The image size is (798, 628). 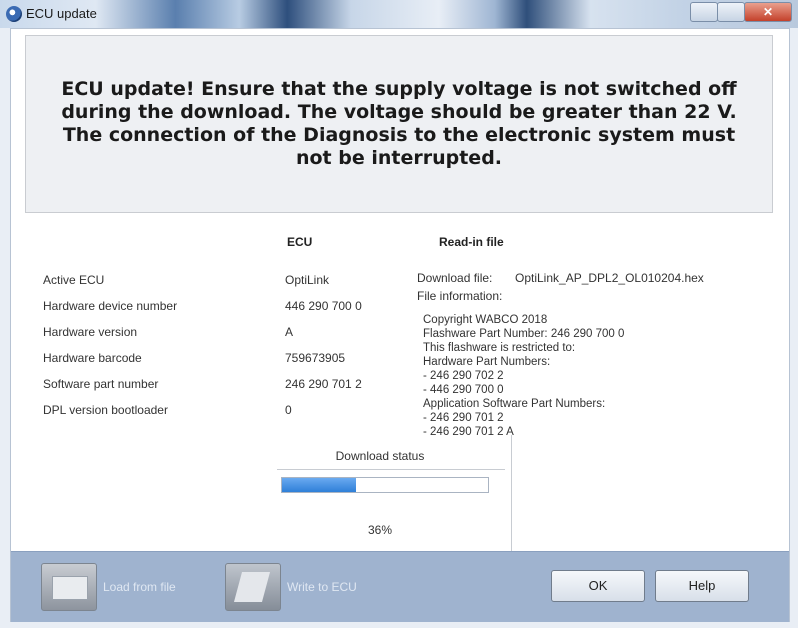 What do you see at coordinates (315, 358) in the screenshot?
I see `hardware-barcode-value: 759673905` at bounding box center [315, 358].